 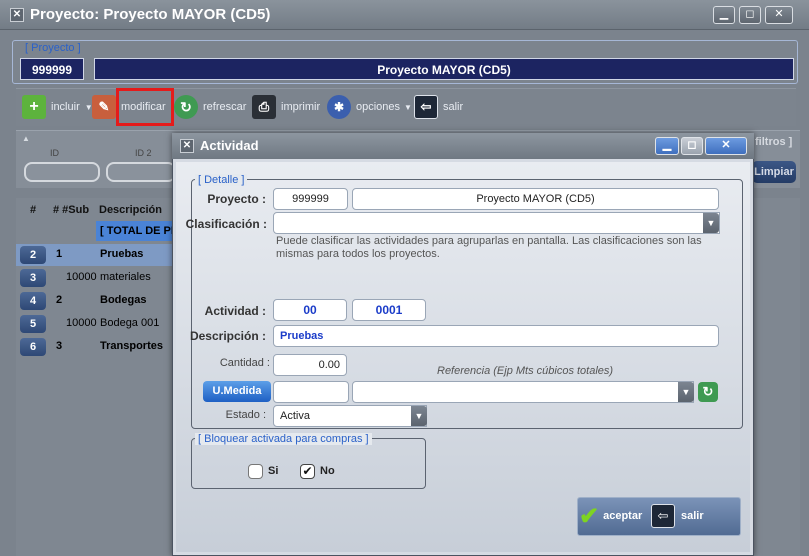 I want to click on row-sub: 1, so click(x=59, y=254).